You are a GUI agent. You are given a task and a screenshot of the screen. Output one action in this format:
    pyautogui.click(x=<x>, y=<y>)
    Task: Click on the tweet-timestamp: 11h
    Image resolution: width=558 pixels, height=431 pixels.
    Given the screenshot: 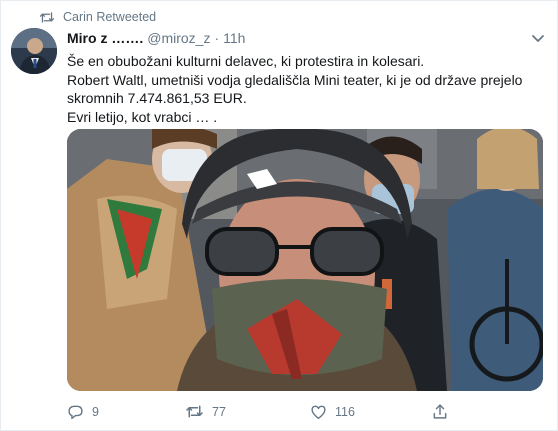 What is the action you would take?
    pyautogui.click(x=234, y=38)
    